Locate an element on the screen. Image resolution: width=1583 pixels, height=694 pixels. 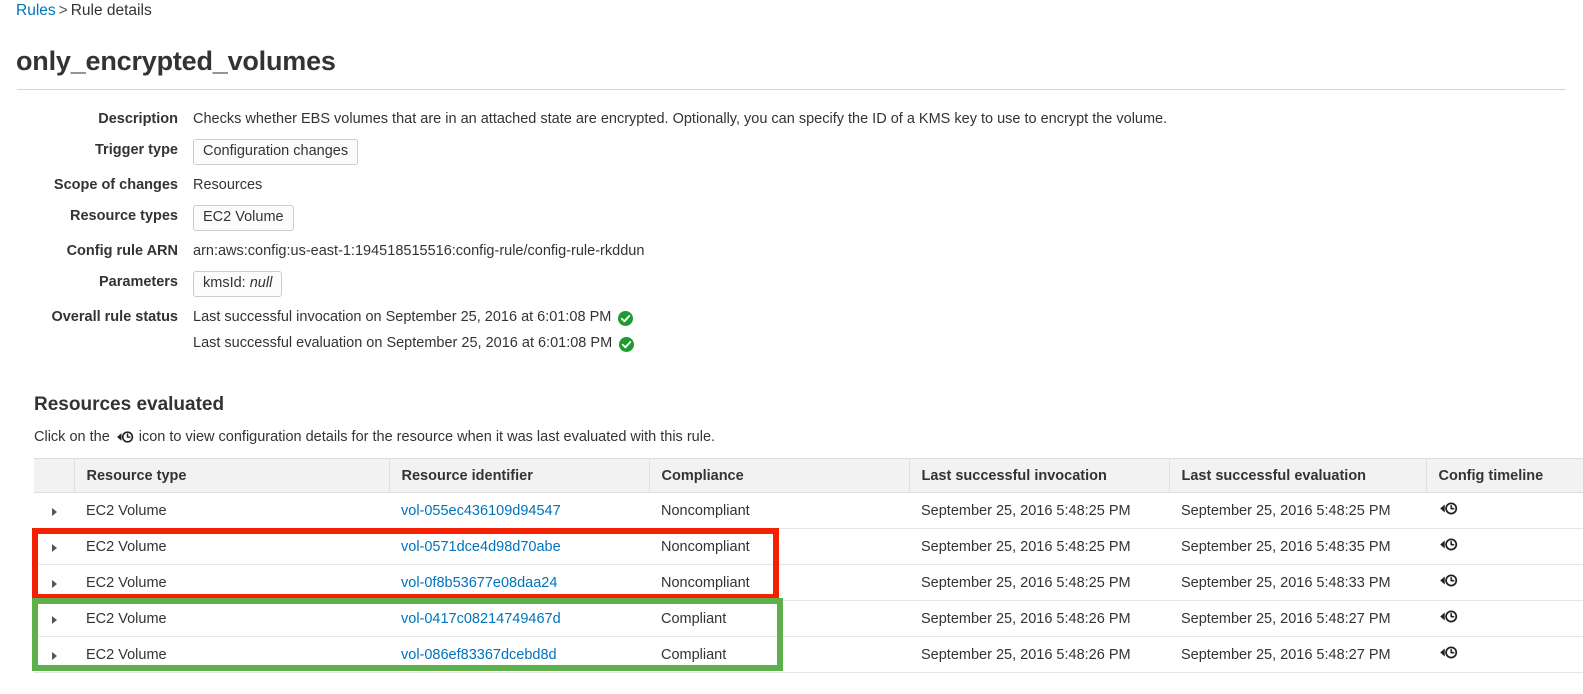
parameter-value: null is located at coordinates (261, 283).